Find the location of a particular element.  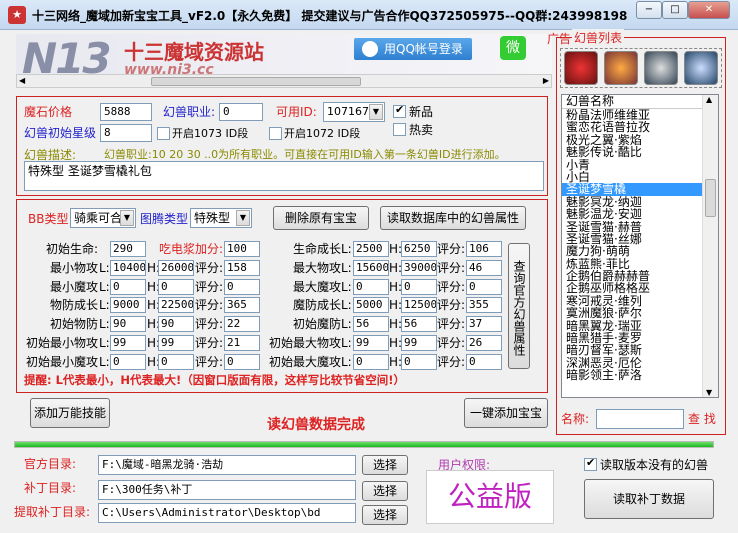

list-item: 炼蓝熊·菲比 is located at coordinates (640, 264).